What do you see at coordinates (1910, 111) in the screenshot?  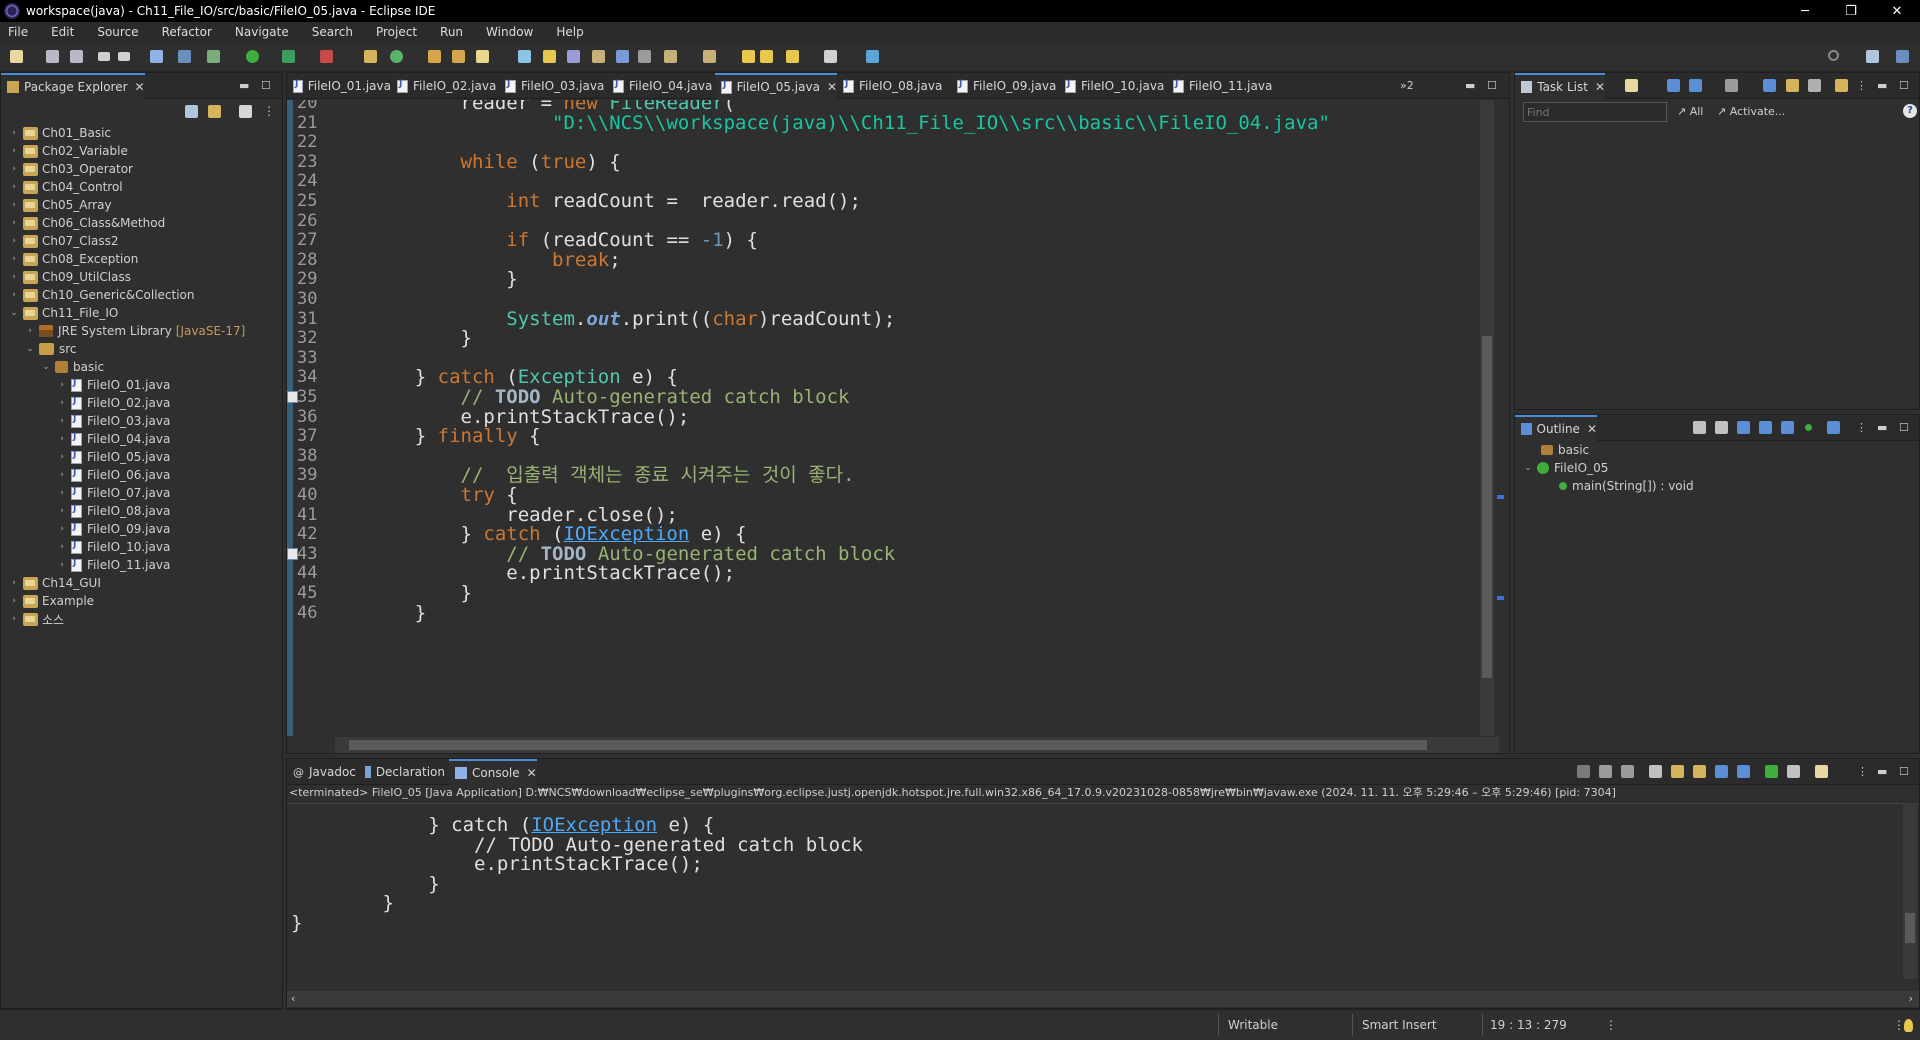 I see `help-icon: ?` at bounding box center [1910, 111].